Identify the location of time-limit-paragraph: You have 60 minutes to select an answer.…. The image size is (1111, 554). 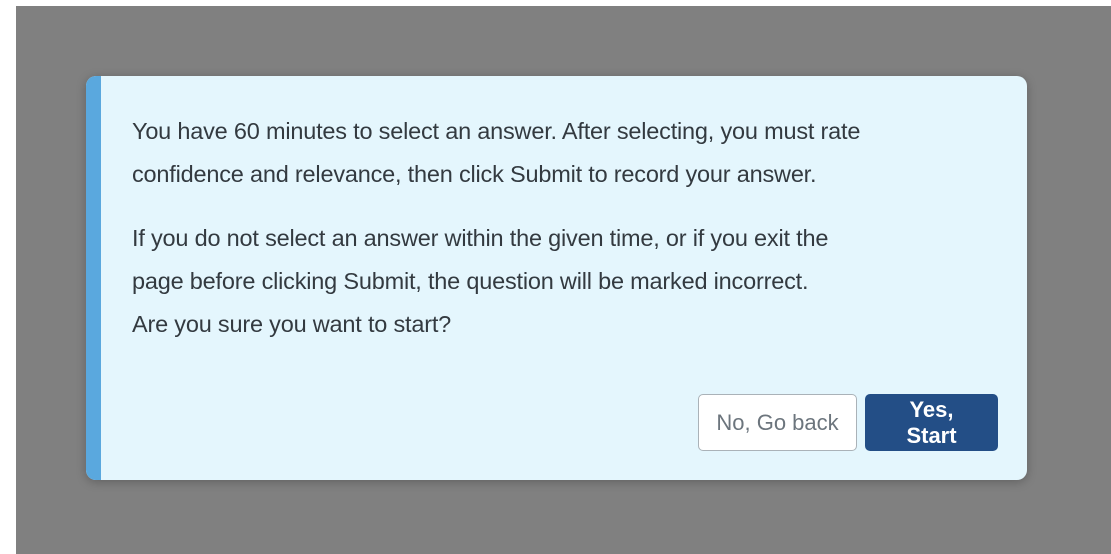
(562, 153).